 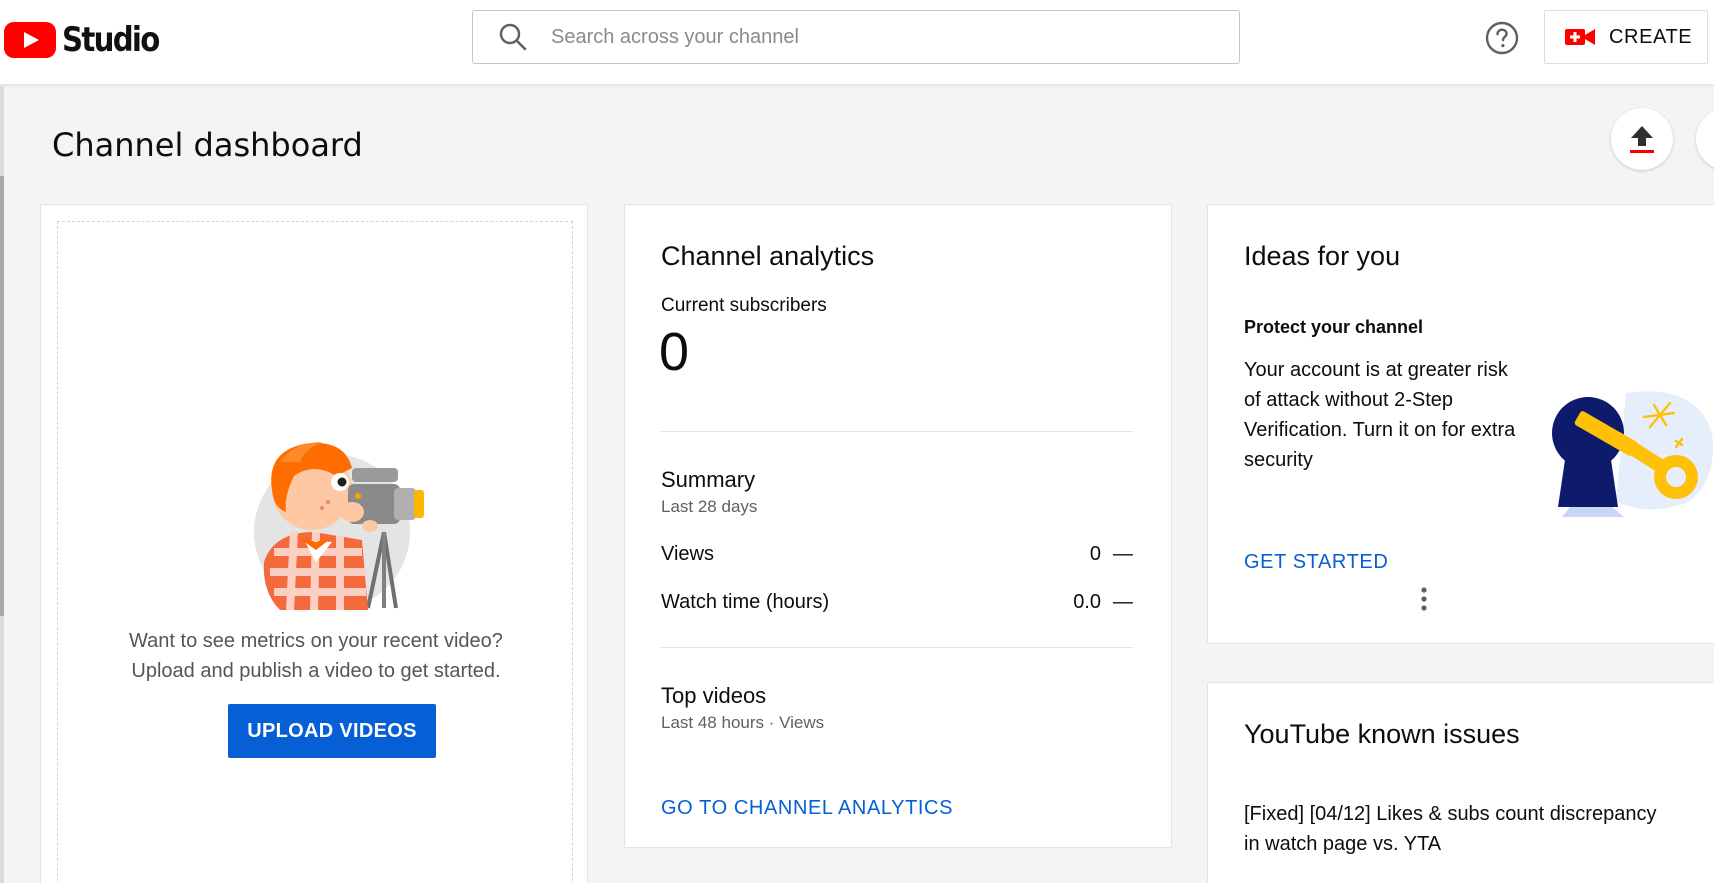 I want to click on top-bar: Studio CREATE, so click(x=857, y=42).